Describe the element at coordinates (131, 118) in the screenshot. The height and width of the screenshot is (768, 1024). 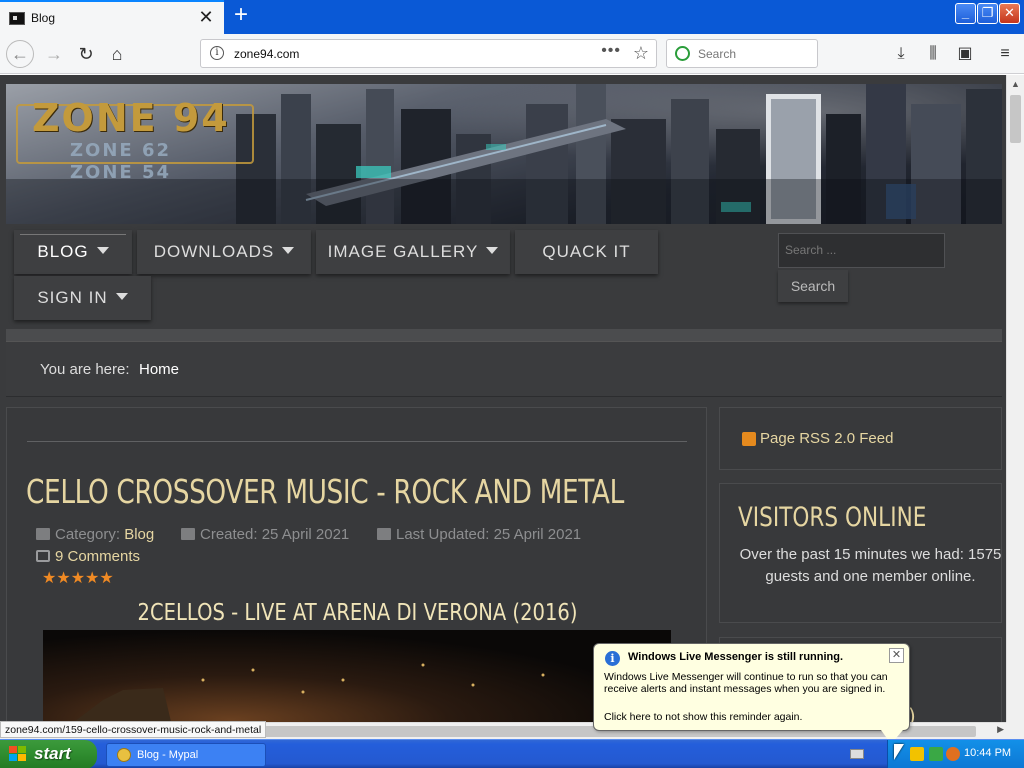
I see `site-logo: ZONE 94` at that location.